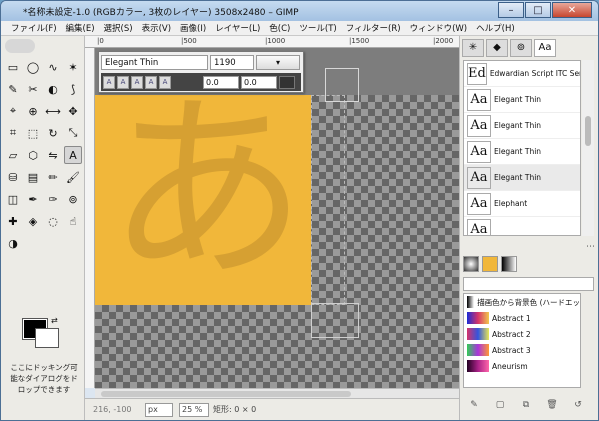 The image size is (599, 421). Describe the element at coordinates (528, 284) in the screenshot. I see `gradient-filter-field` at that location.